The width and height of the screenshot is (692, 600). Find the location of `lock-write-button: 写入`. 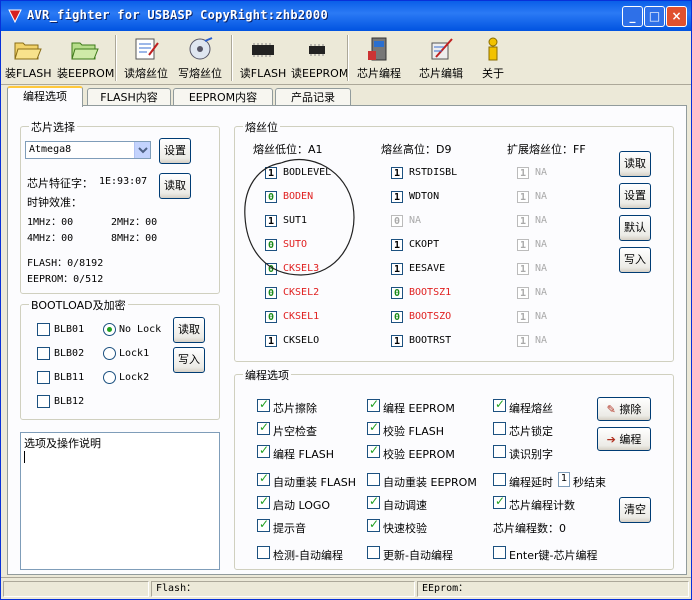

lock-write-button: 写入 is located at coordinates (189, 360).